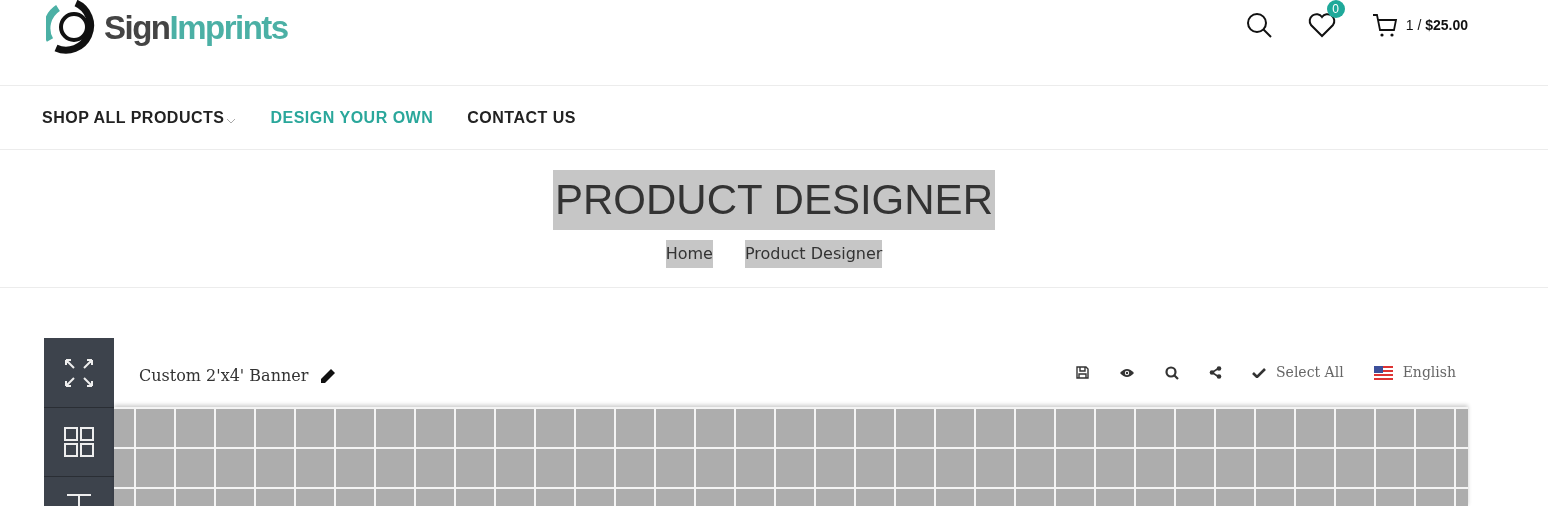 This screenshot has width=1548, height=506. I want to click on expand-icon, so click(79, 373).